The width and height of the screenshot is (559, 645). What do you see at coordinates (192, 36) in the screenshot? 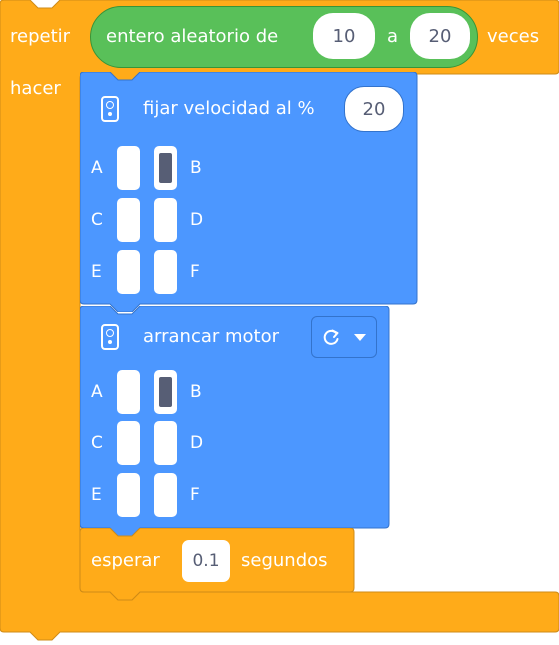
I see `random-label: entero aleatorio de` at bounding box center [192, 36].